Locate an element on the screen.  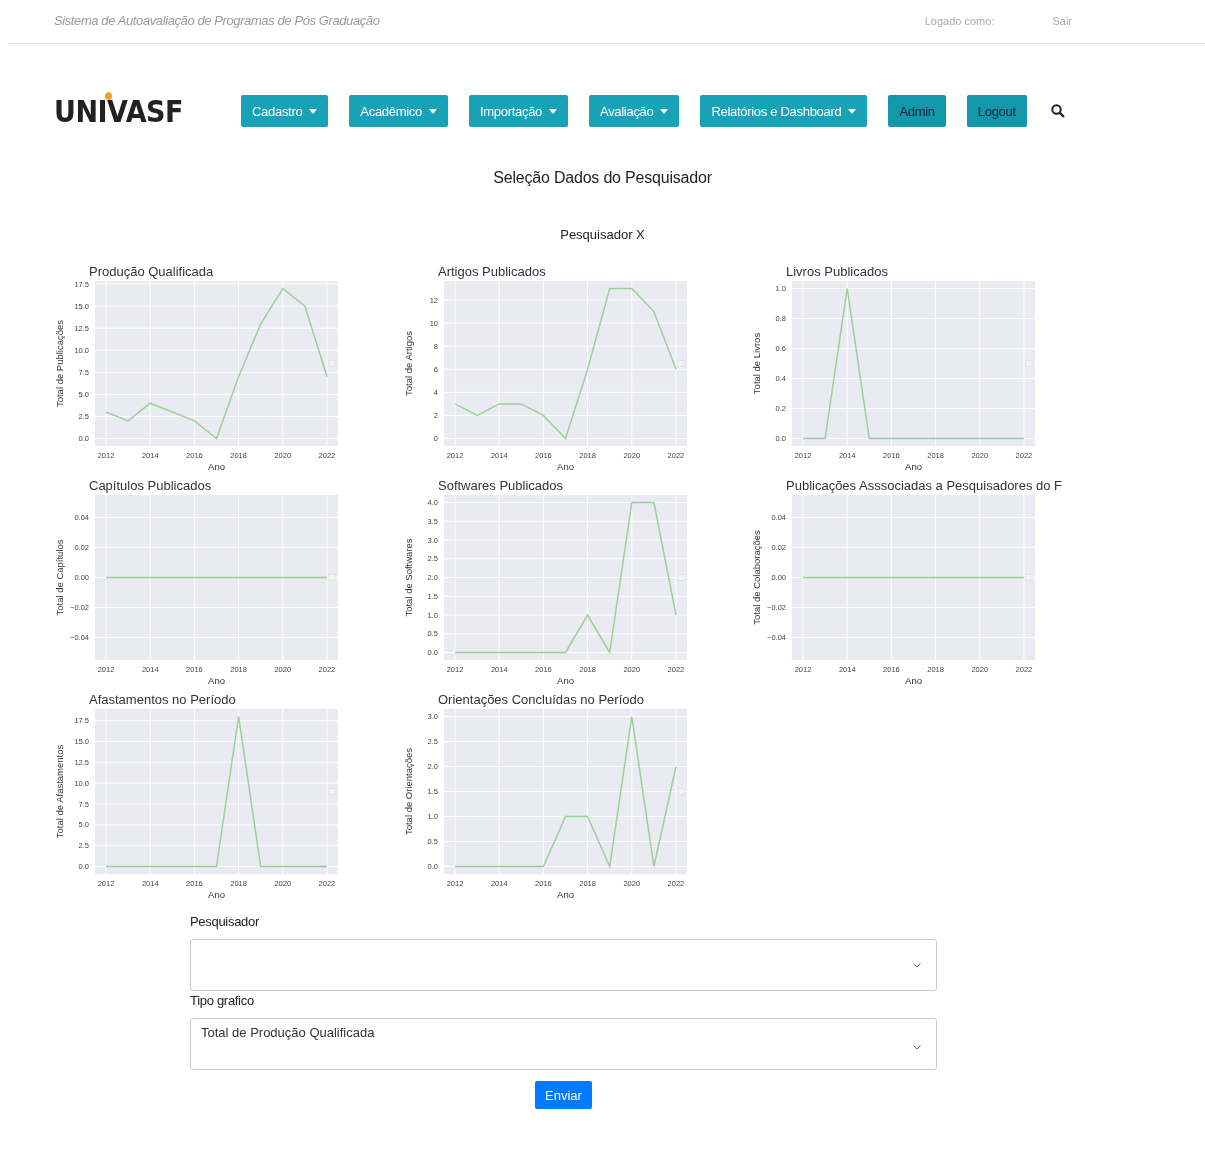
nav-button: Logout is located at coordinates (996, 111).